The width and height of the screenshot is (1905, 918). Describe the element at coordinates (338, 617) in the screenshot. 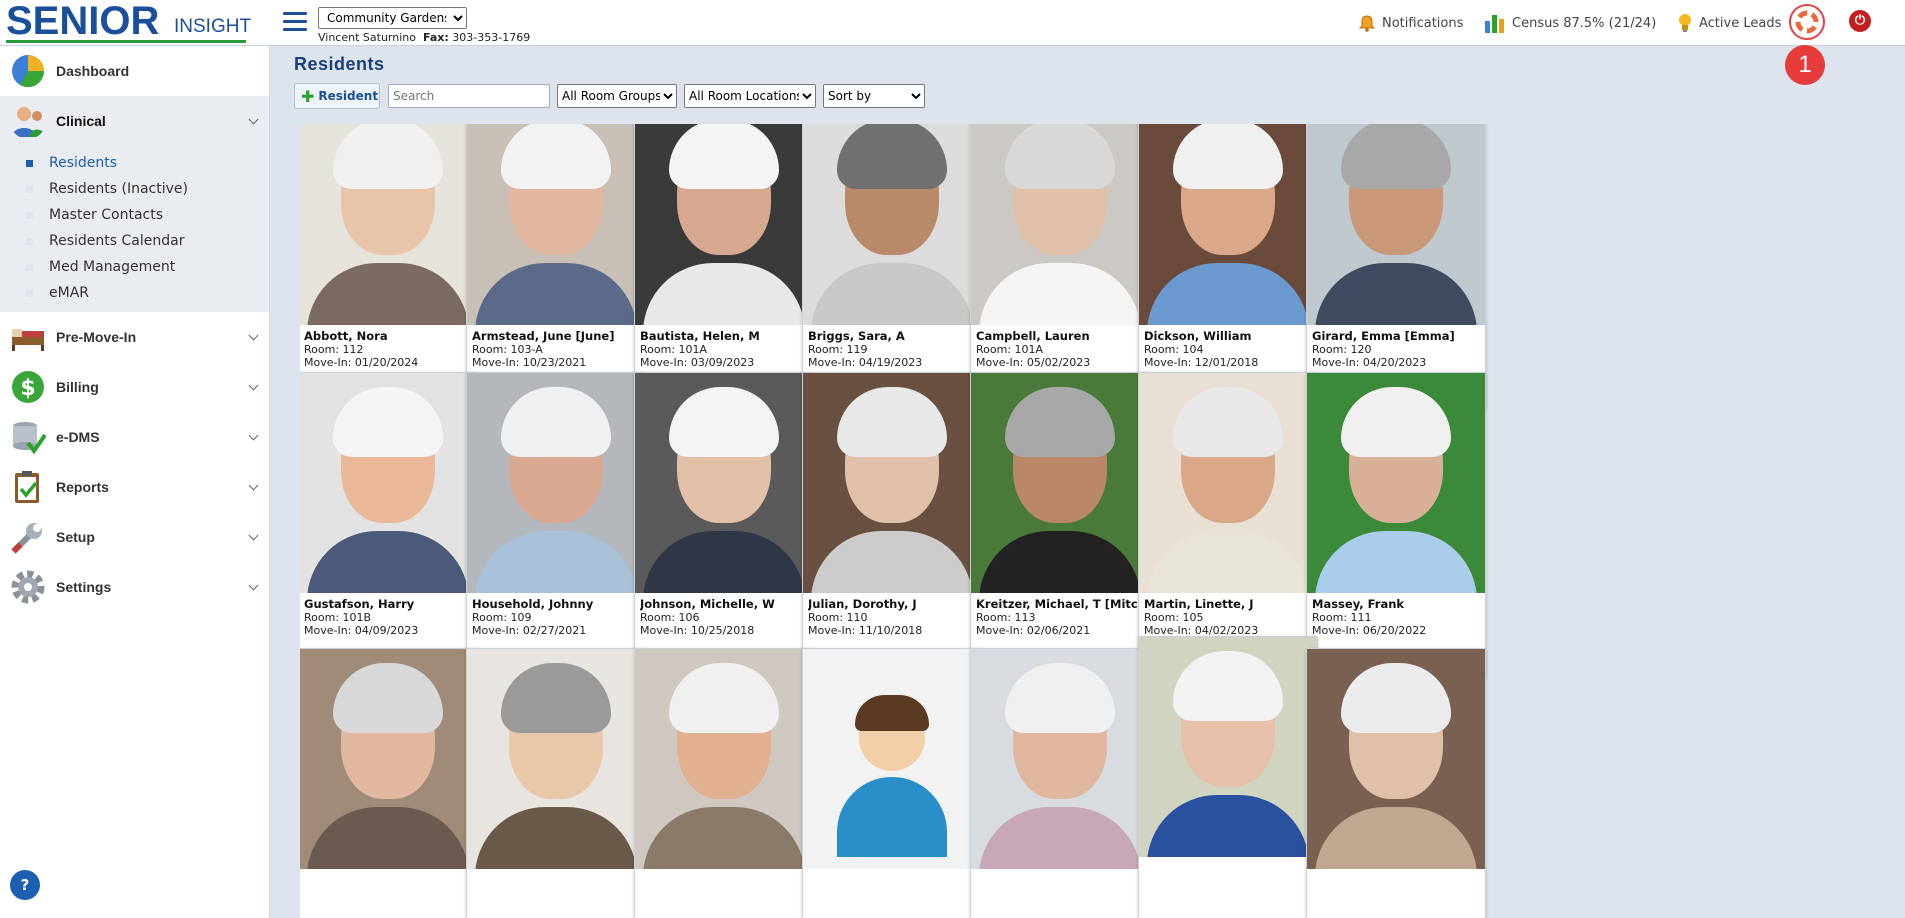

I see `resident-room: Room: 101B` at that location.